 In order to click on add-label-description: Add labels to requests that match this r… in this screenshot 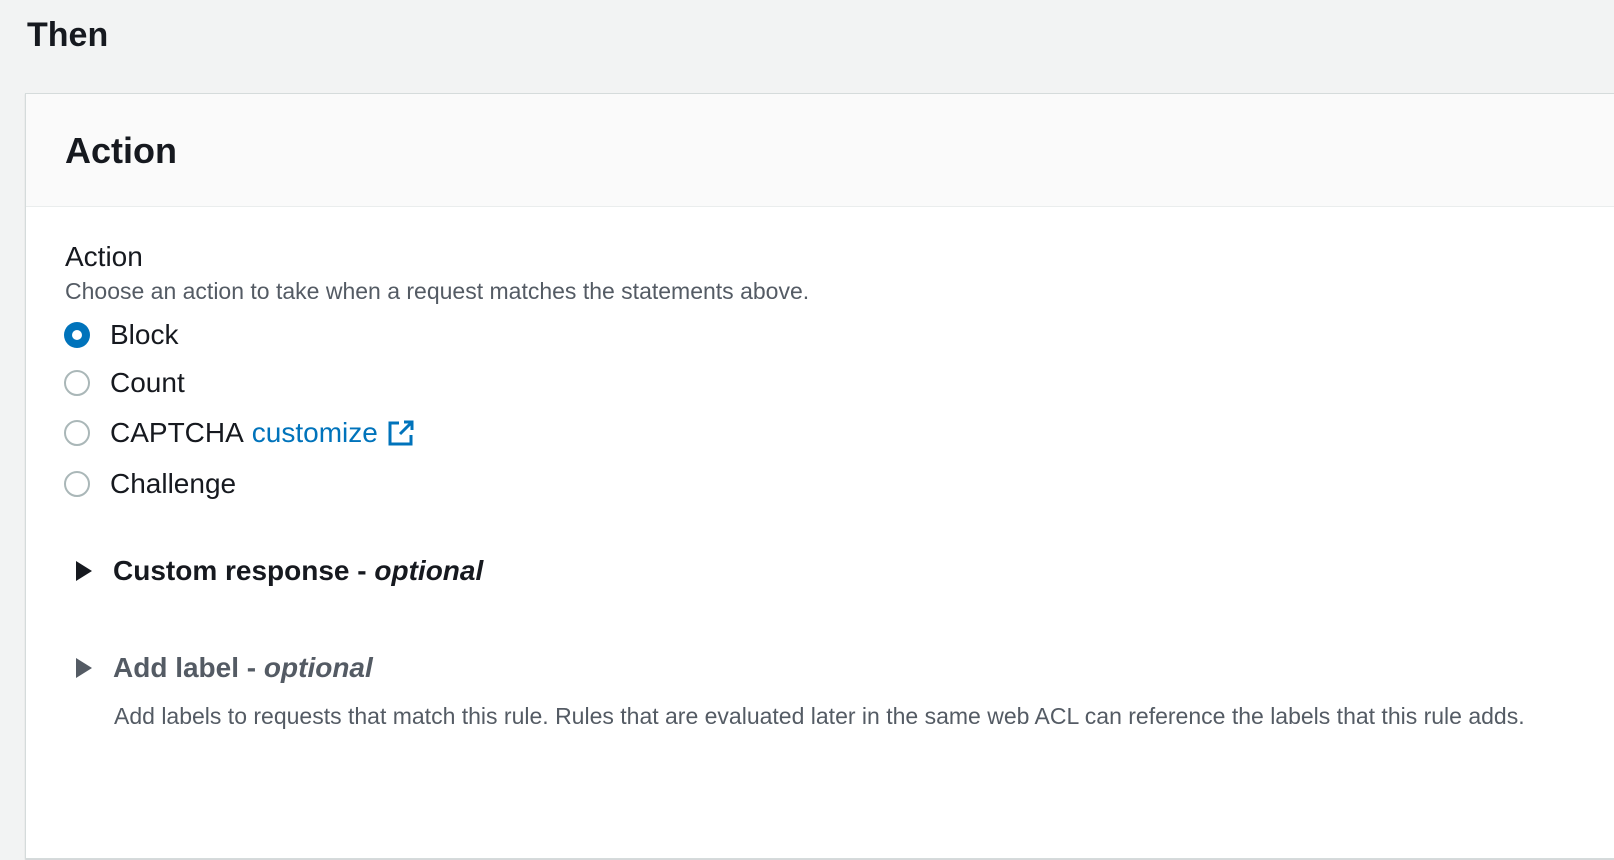, I will do `click(819, 716)`.